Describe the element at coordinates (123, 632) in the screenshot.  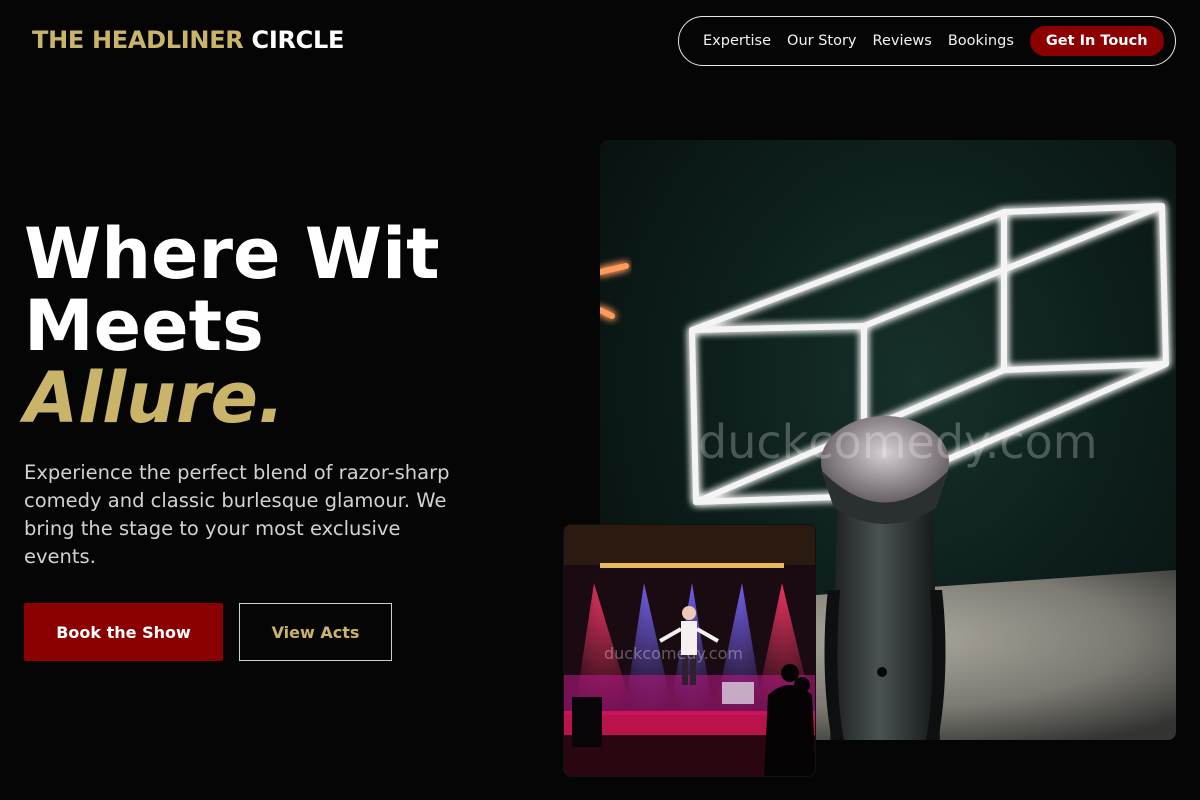
I see `book-show-button: Book the Show` at that location.